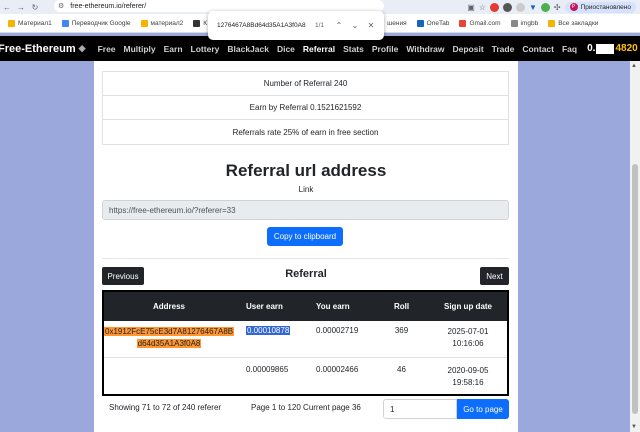 The height and width of the screenshot is (432, 640). Describe the element at coordinates (634, 66) in the screenshot. I see `scroll-up-icon: ▲` at that location.